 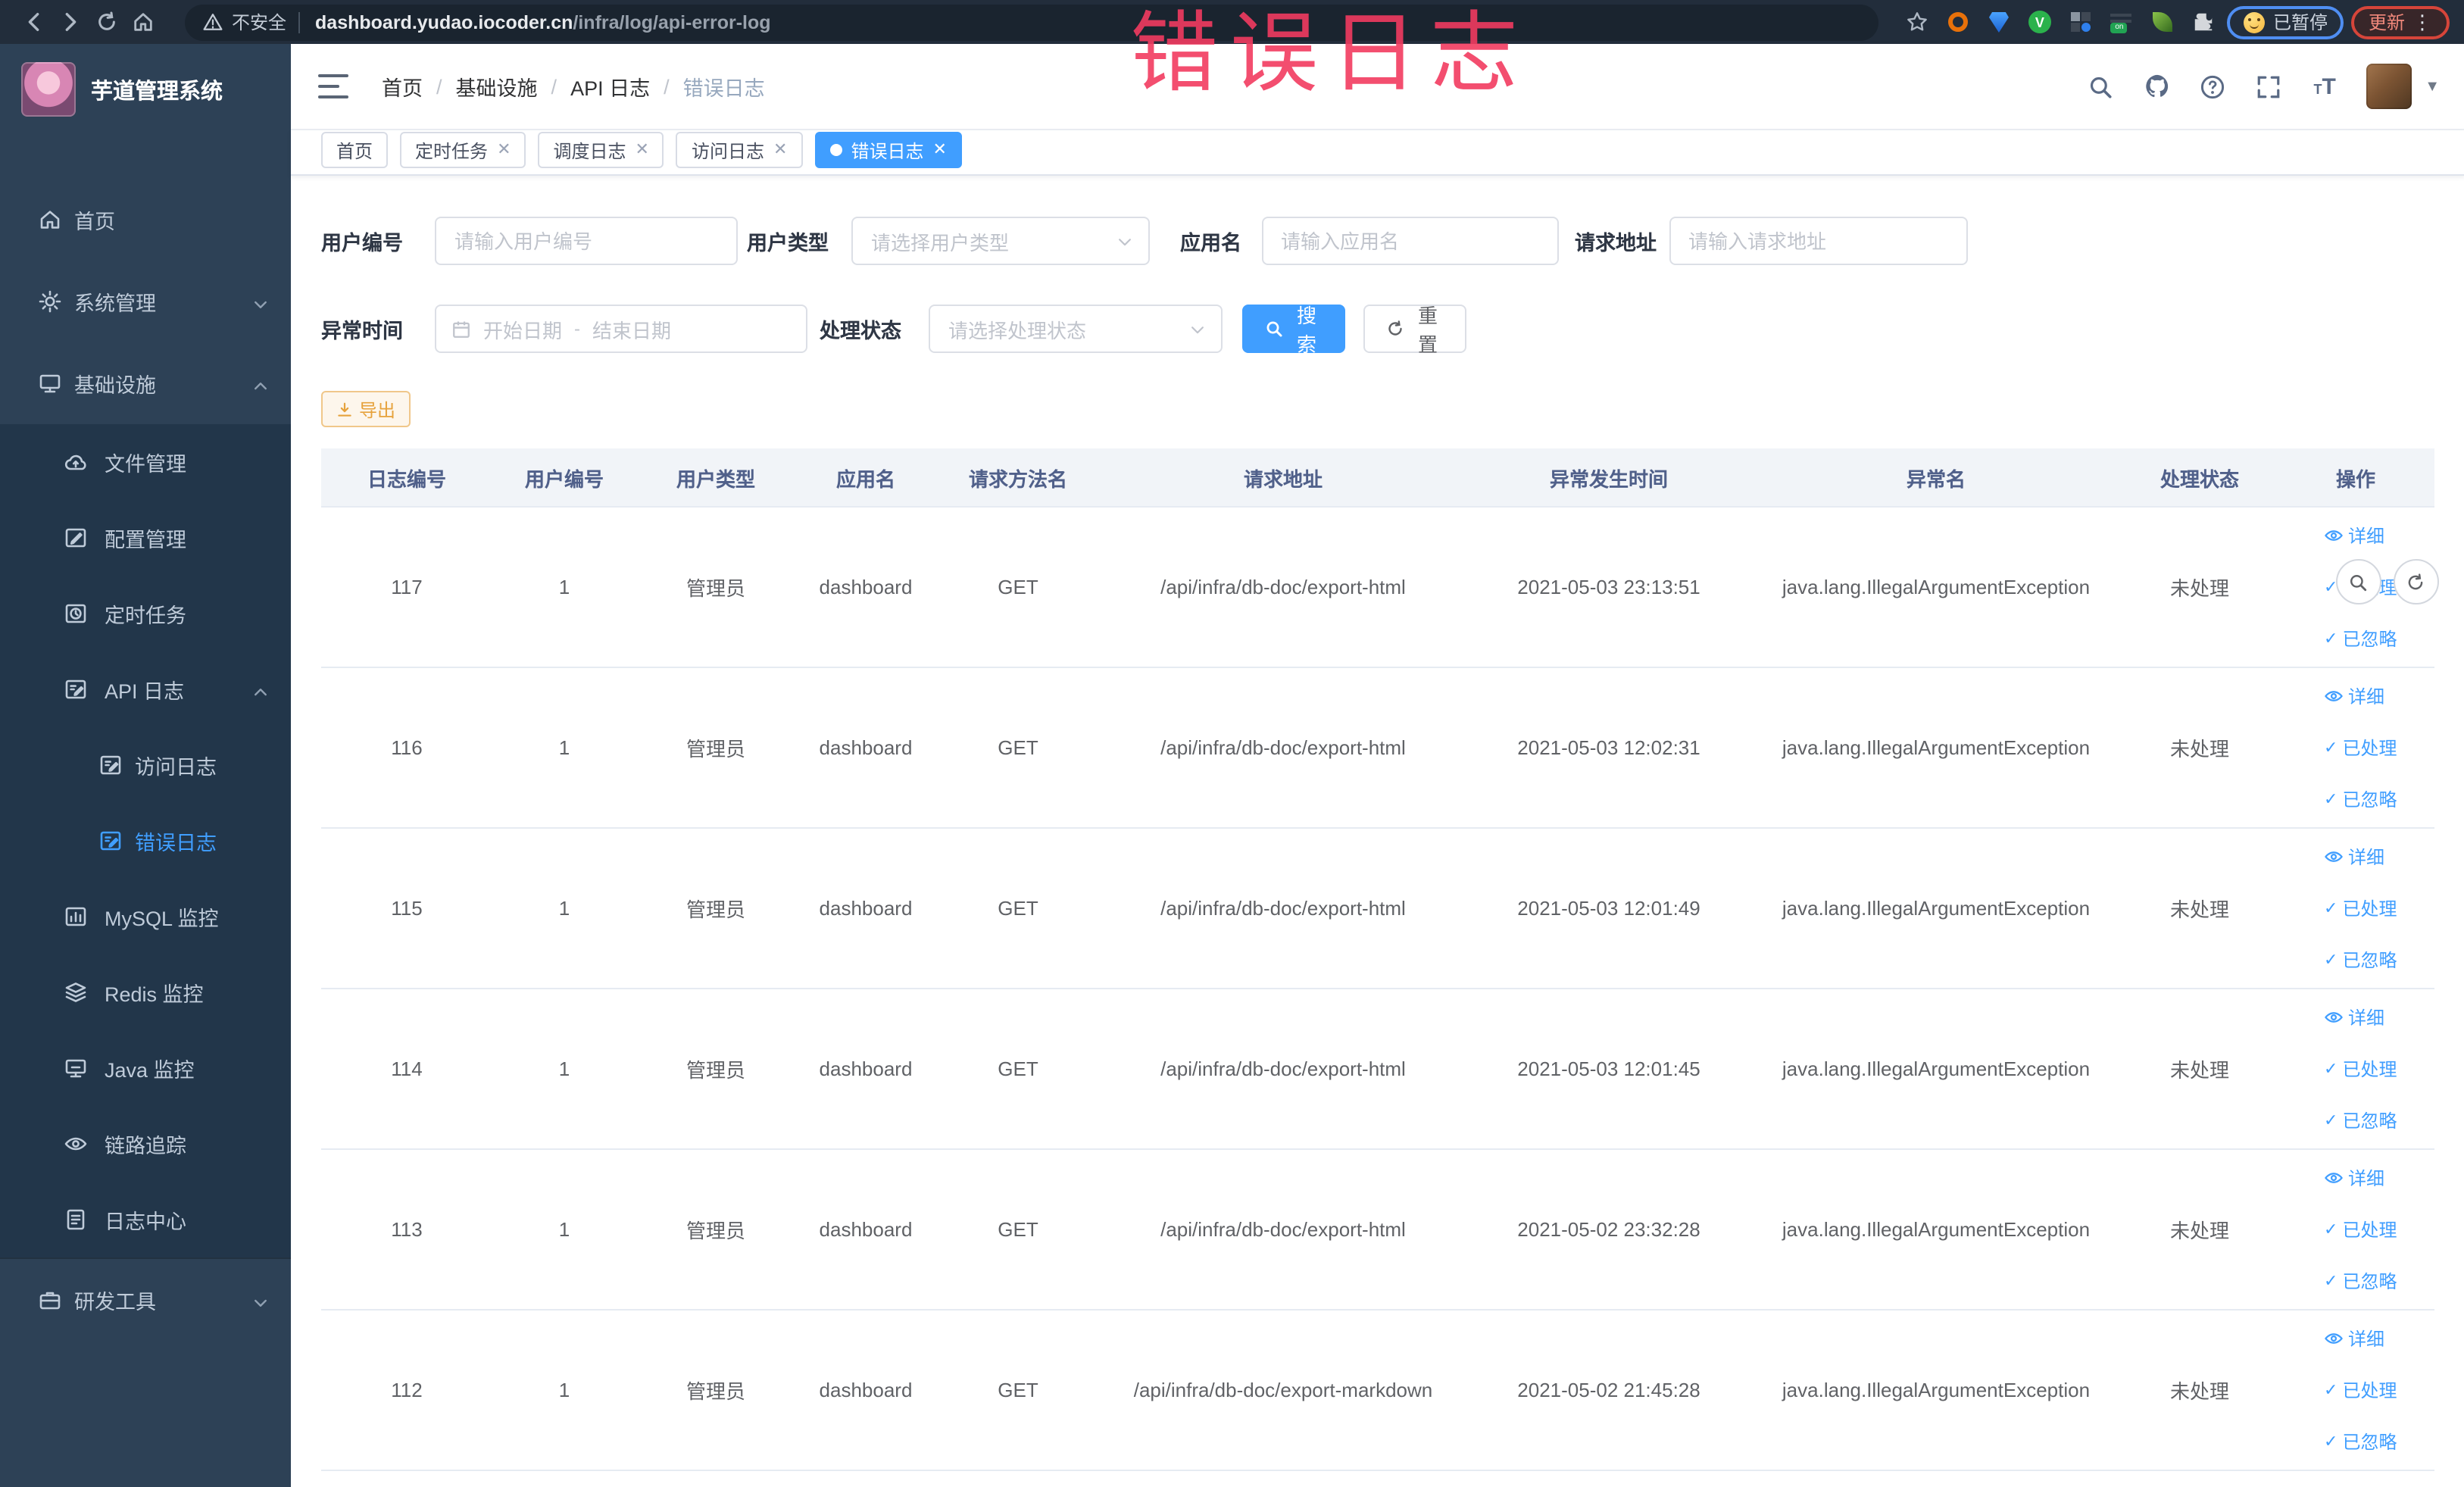 What do you see at coordinates (145, 992) in the screenshot?
I see `sidebar-item-10: Redis 监控` at bounding box center [145, 992].